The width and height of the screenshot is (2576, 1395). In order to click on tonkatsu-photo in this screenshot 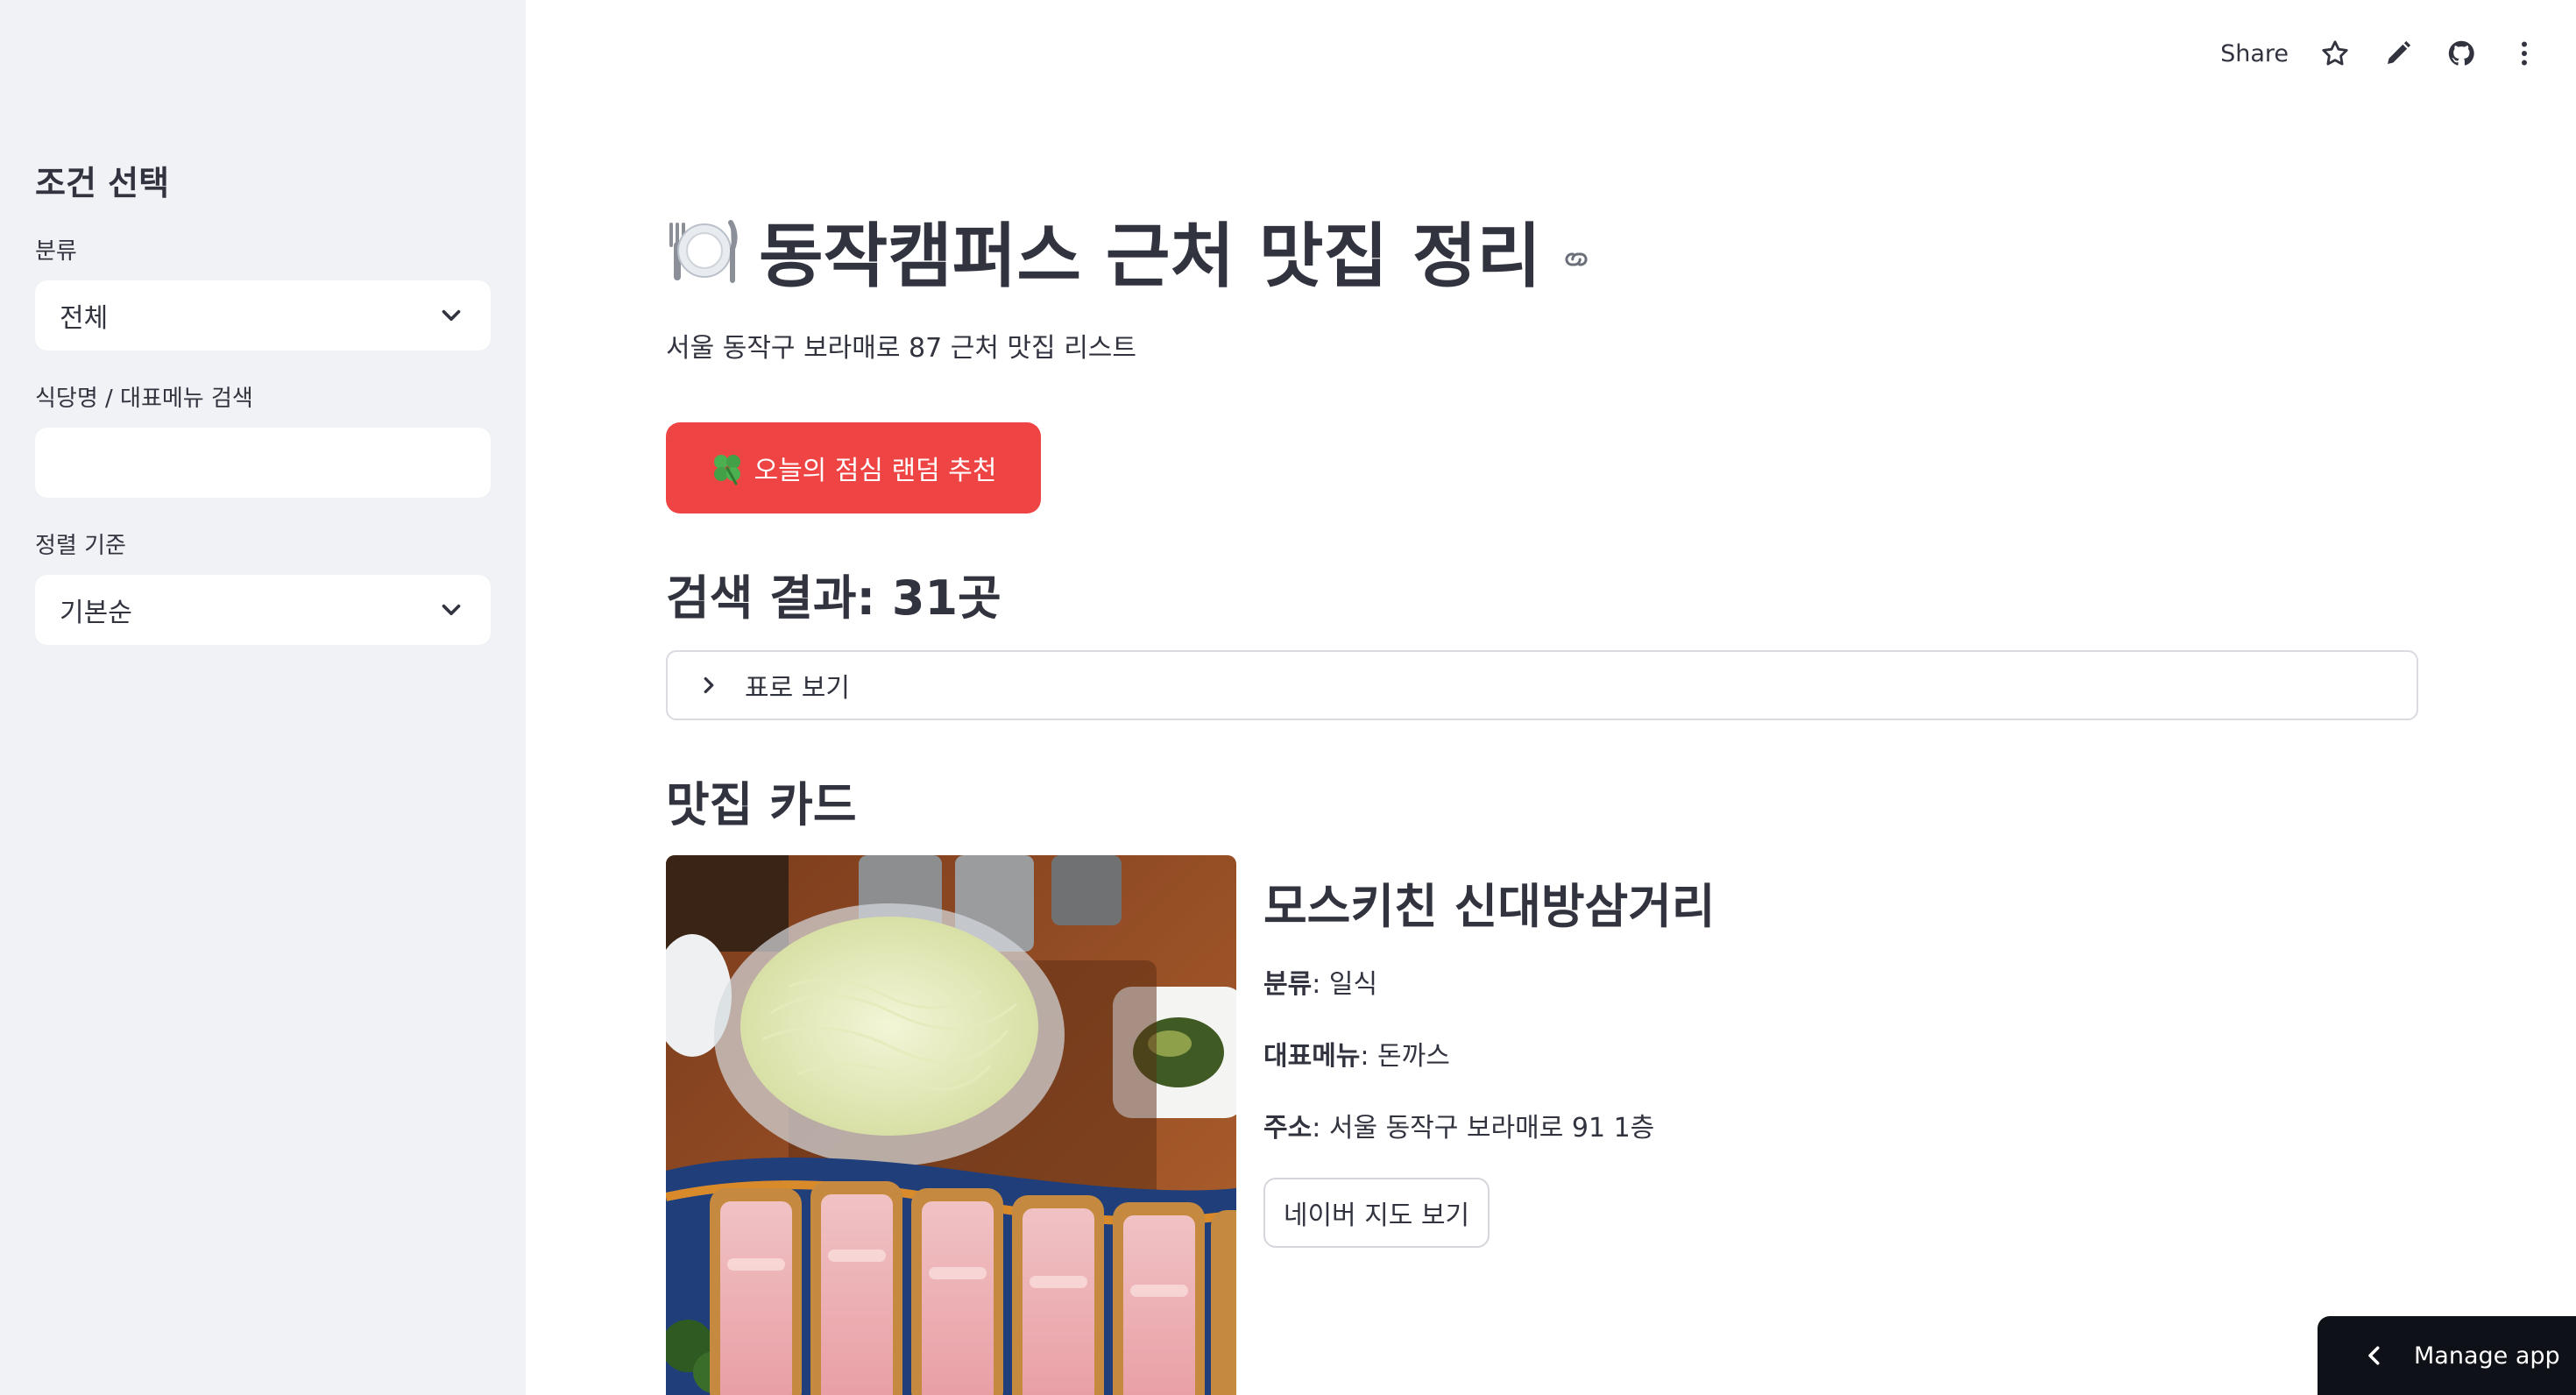, I will do `click(951, 1125)`.